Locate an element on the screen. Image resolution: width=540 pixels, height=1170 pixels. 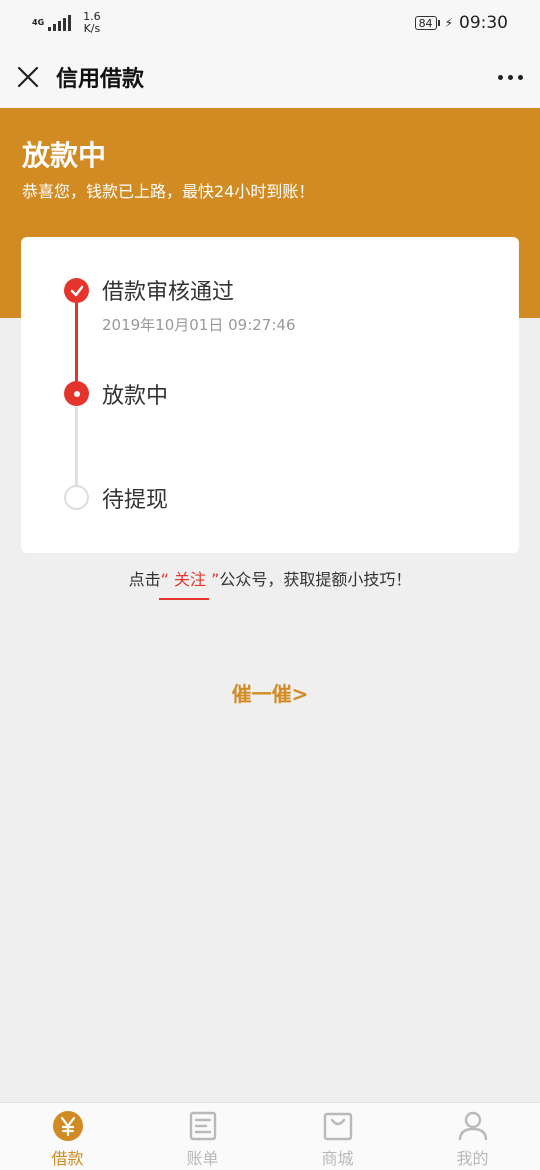
step-label: 借款审核通过 is located at coordinates (168, 292).